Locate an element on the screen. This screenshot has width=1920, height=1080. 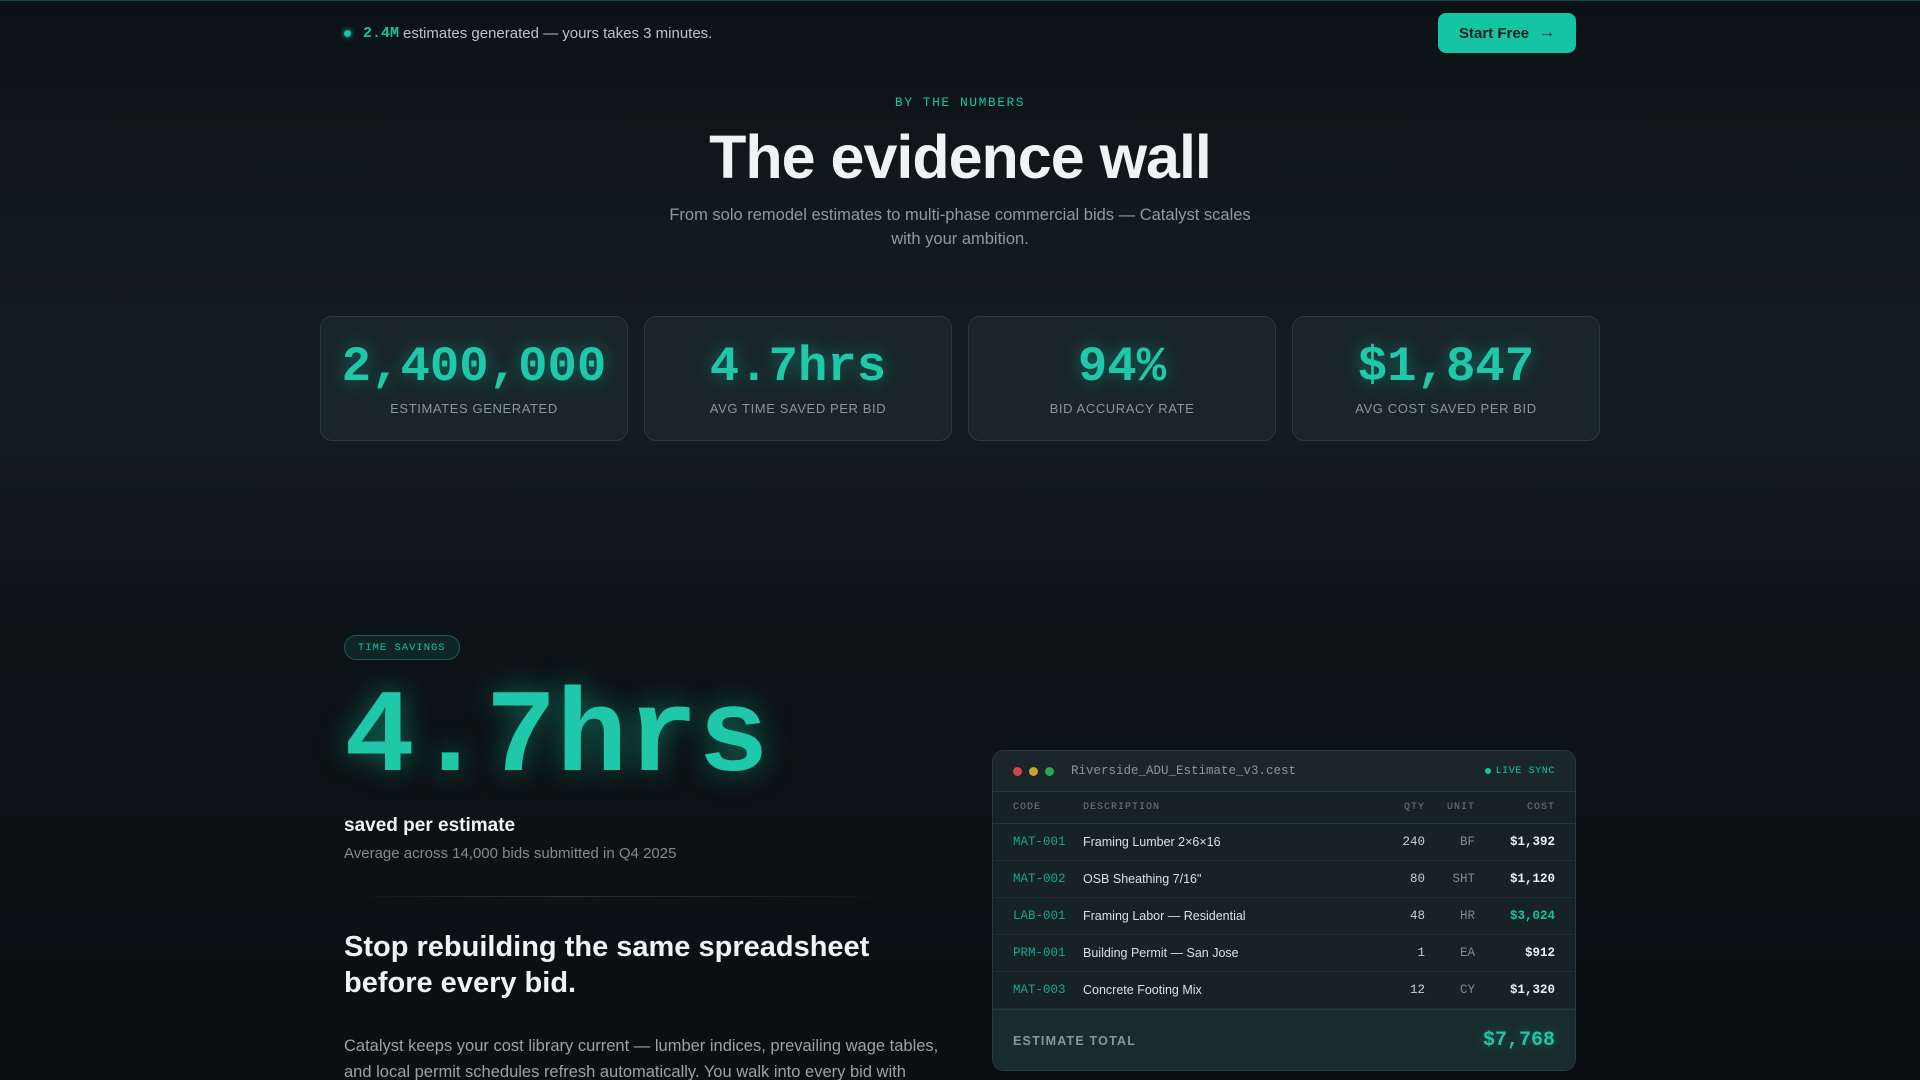
row-code: MAT-002 is located at coordinates (1039, 879).